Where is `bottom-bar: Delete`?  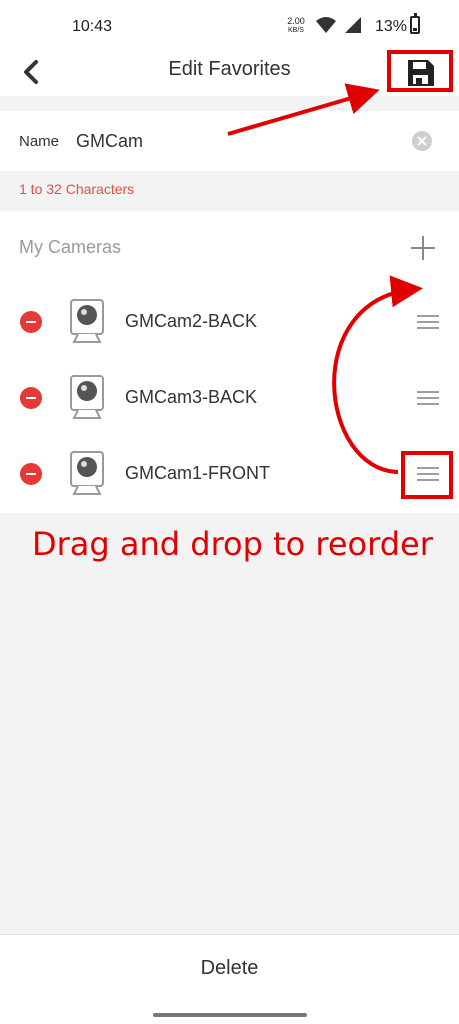
bottom-bar: Delete is located at coordinates (229, 979).